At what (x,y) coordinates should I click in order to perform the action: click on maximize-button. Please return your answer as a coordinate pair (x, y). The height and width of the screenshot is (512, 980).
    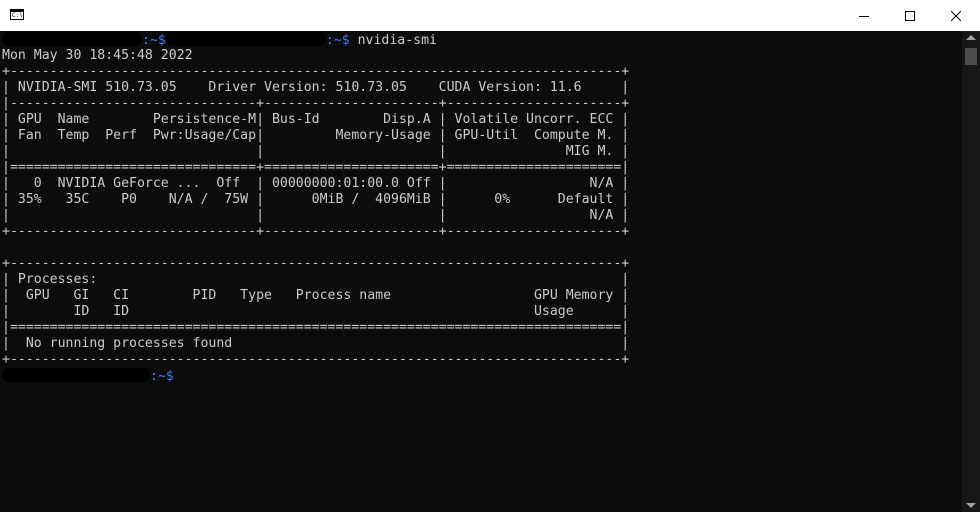
    Looking at the image, I should click on (910, 15).